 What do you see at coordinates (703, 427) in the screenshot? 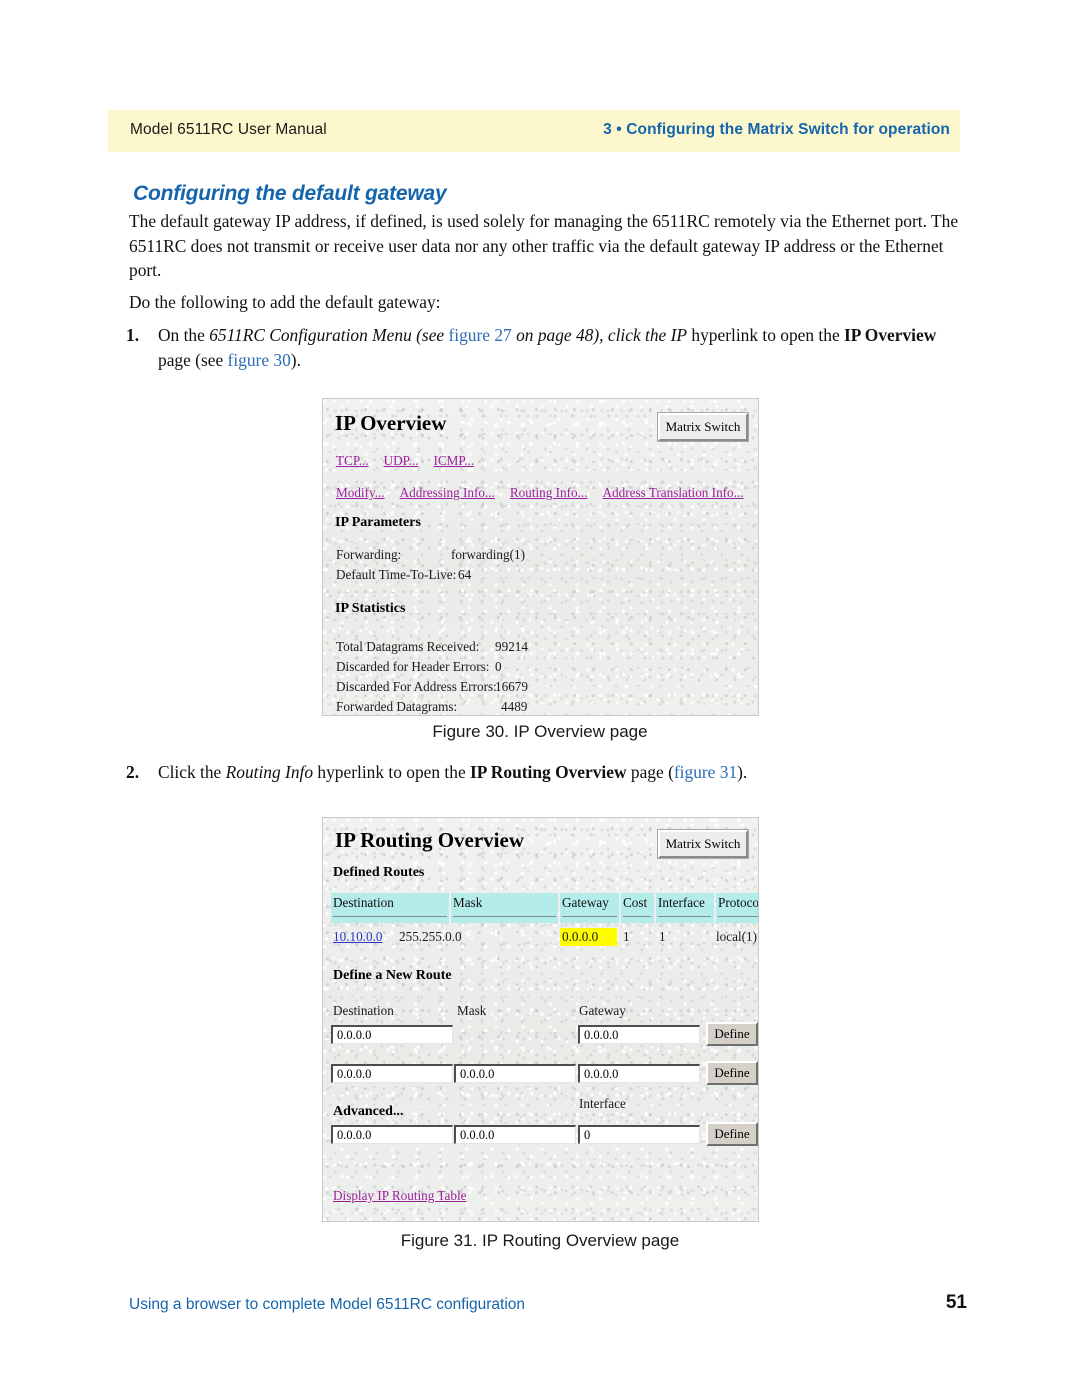
I see `matrix-switch-button: Matrix Switch` at bounding box center [703, 427].